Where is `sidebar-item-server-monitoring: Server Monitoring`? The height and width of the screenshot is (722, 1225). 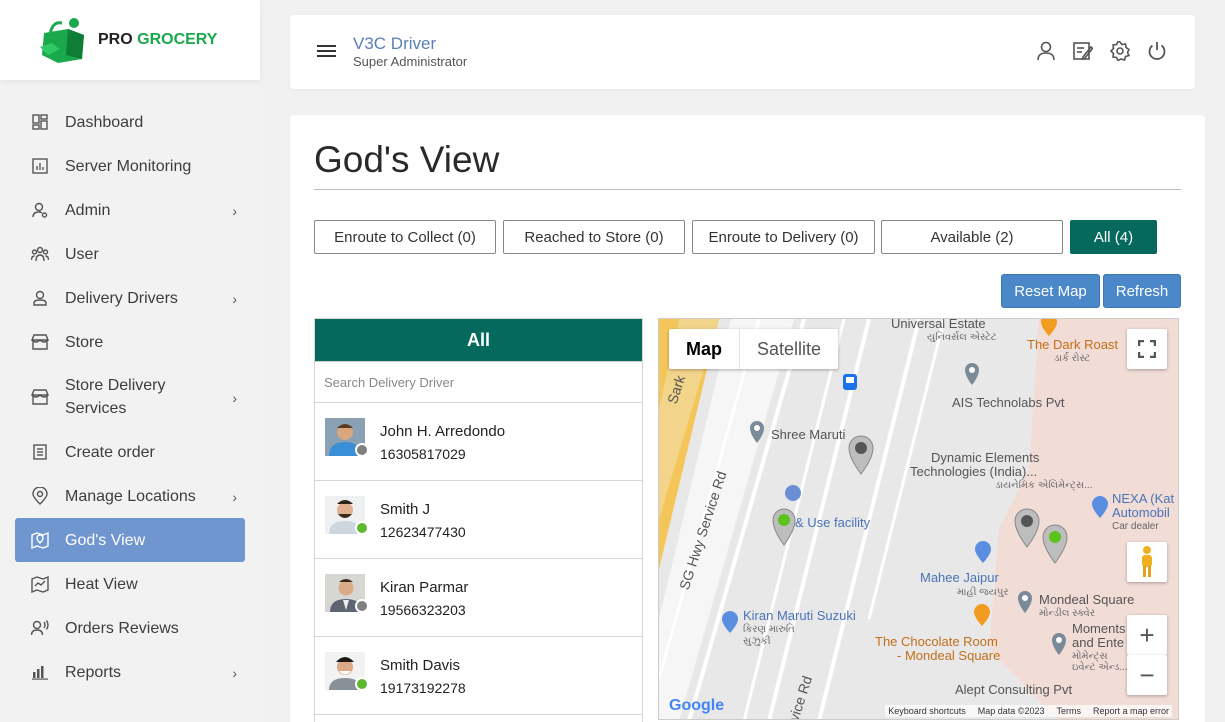
sidebar-item-server-monitoring: Server Monitoring is located at coordinates (130, 166).